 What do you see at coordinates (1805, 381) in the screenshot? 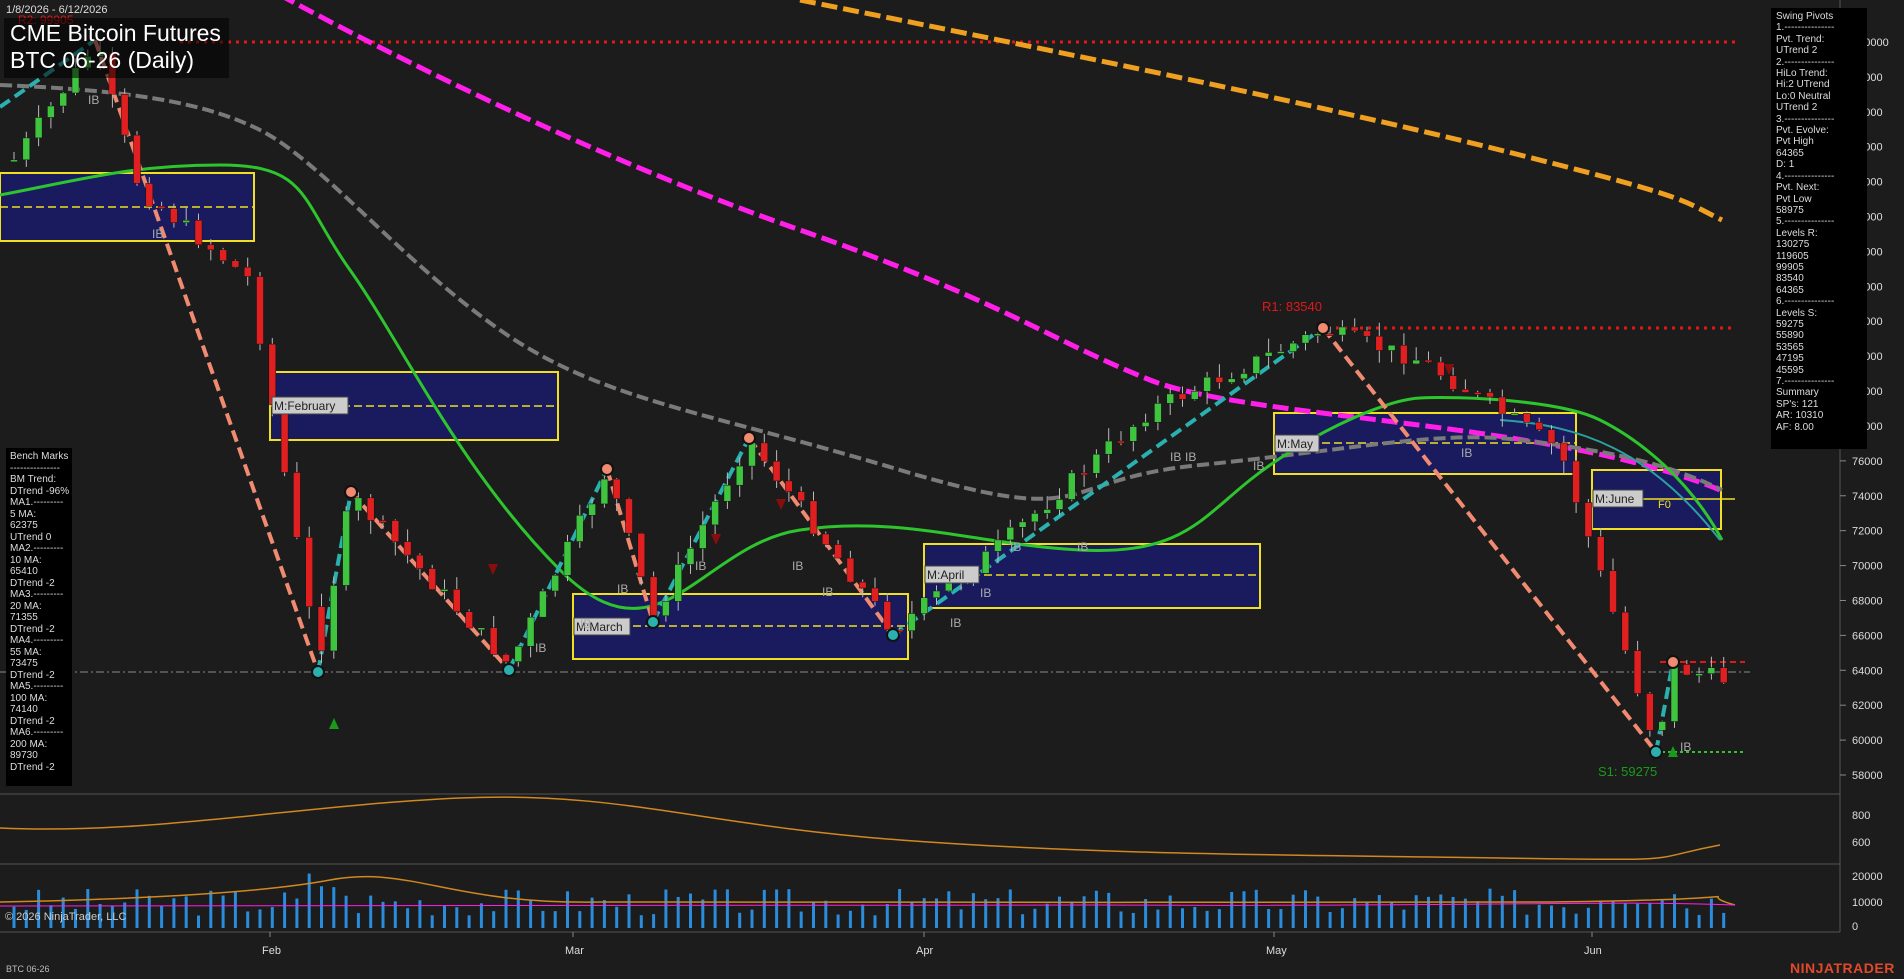
I see `swing-panel-line: 7.---------------` at bounding box center [1805, 381].